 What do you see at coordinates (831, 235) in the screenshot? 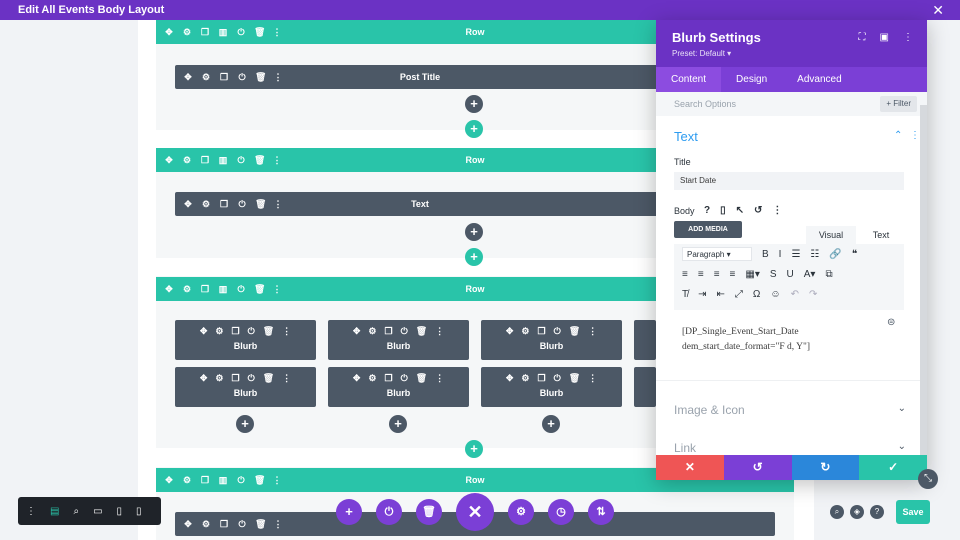
I see `tab-visual: Visual` at bounding box center [831, 235].